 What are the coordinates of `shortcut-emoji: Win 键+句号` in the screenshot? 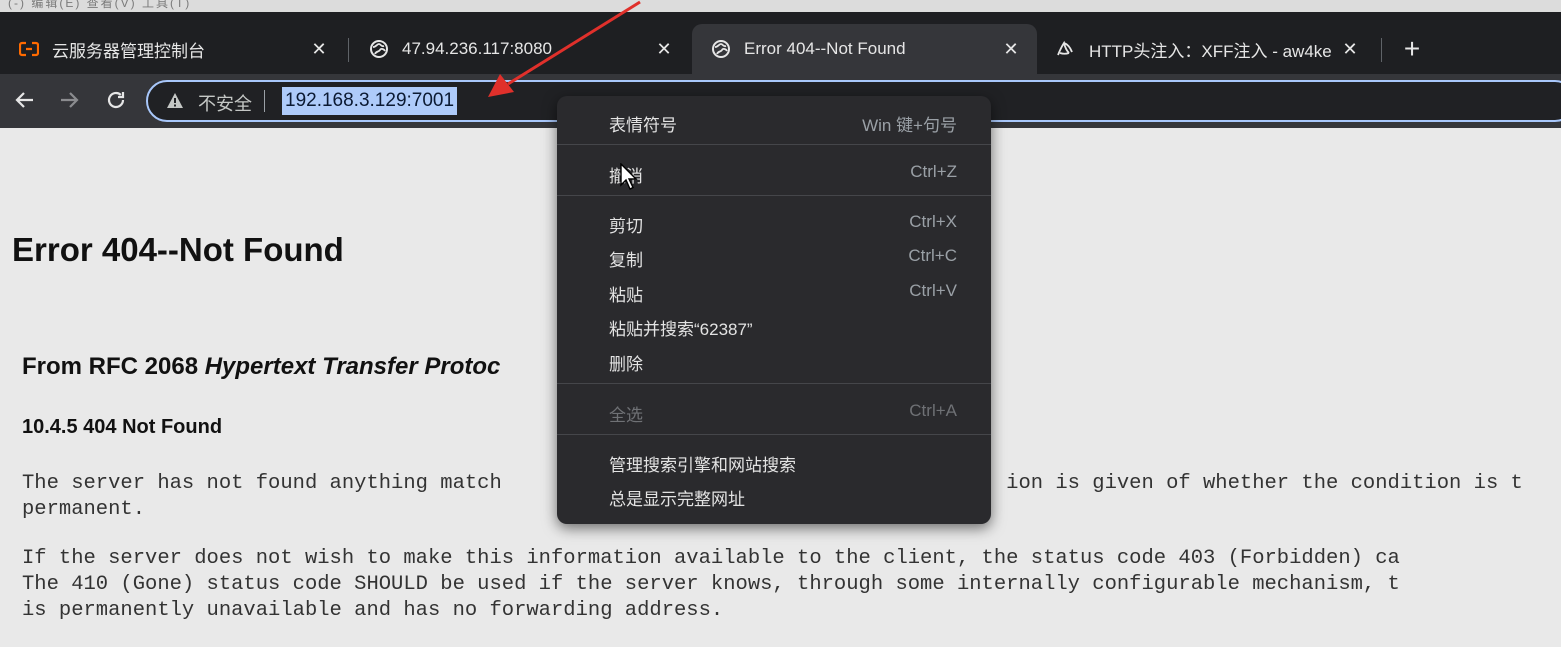 It's located at (909, 125).